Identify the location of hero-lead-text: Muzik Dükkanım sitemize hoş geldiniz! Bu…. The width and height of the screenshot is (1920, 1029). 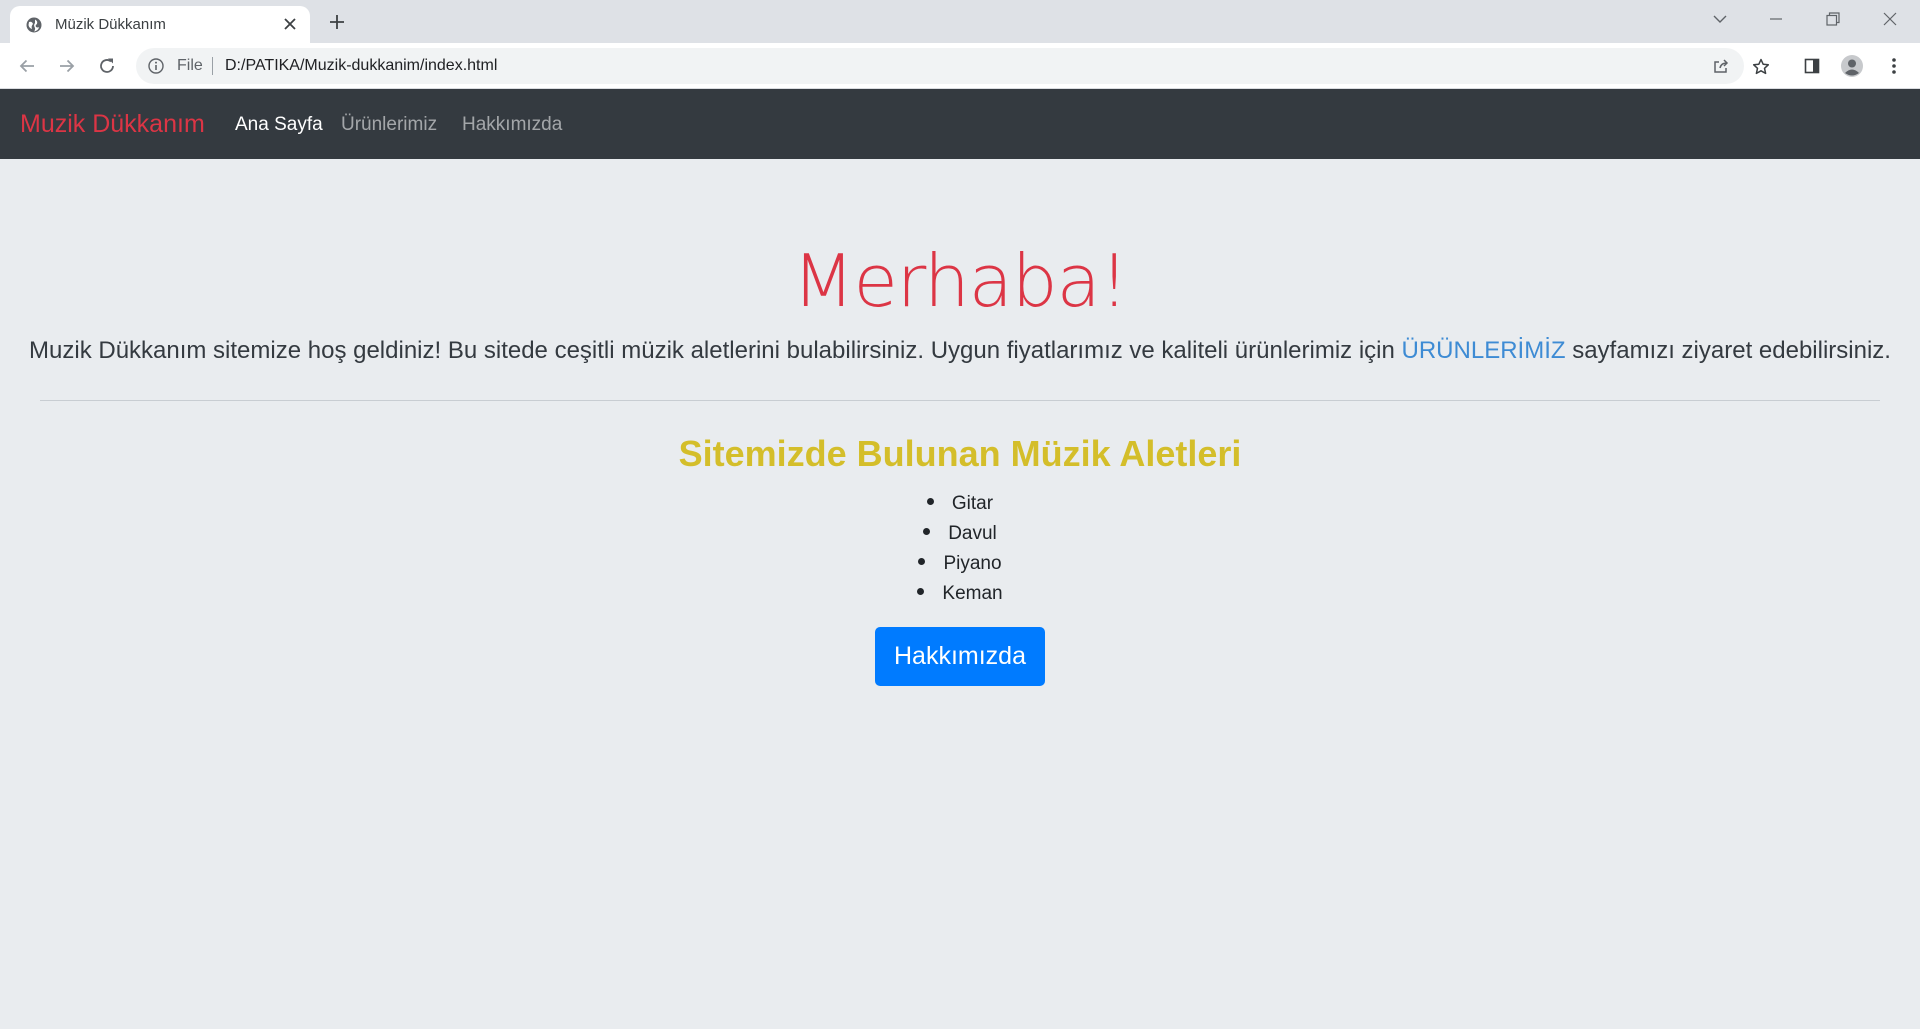
(960, 351).